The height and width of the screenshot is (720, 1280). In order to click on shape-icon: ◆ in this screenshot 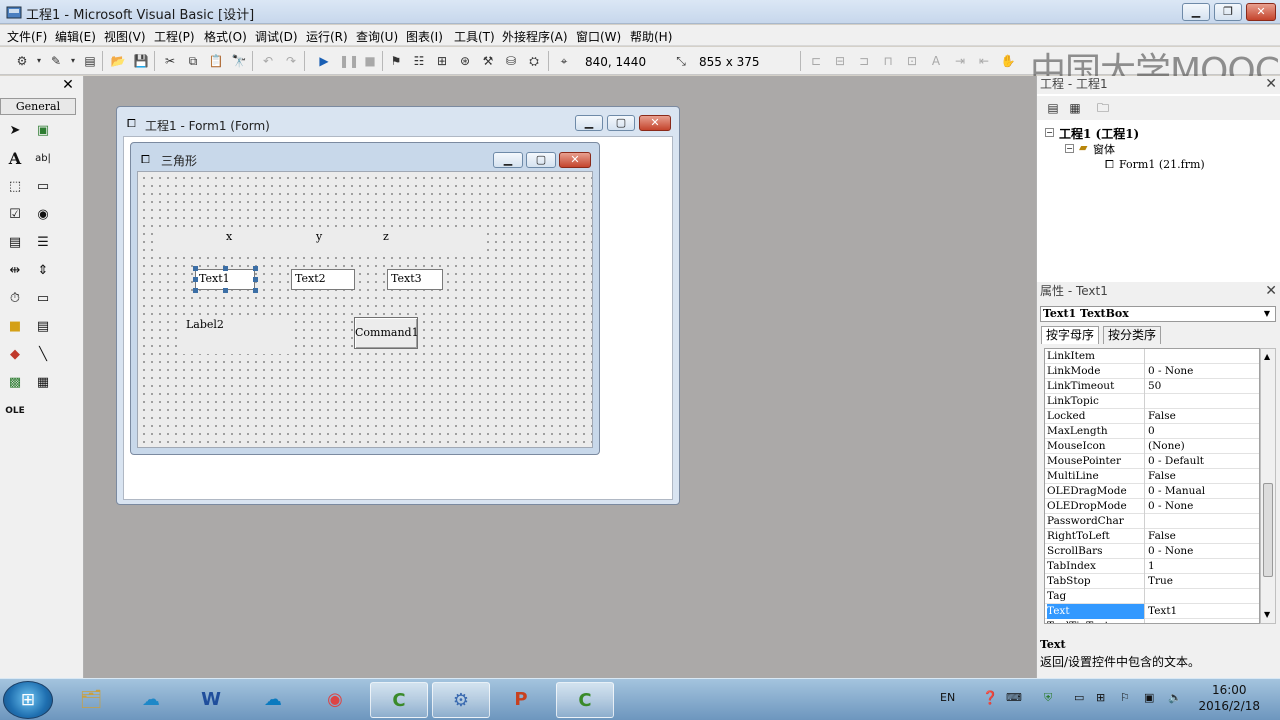, I will do `click(15, 355)`.